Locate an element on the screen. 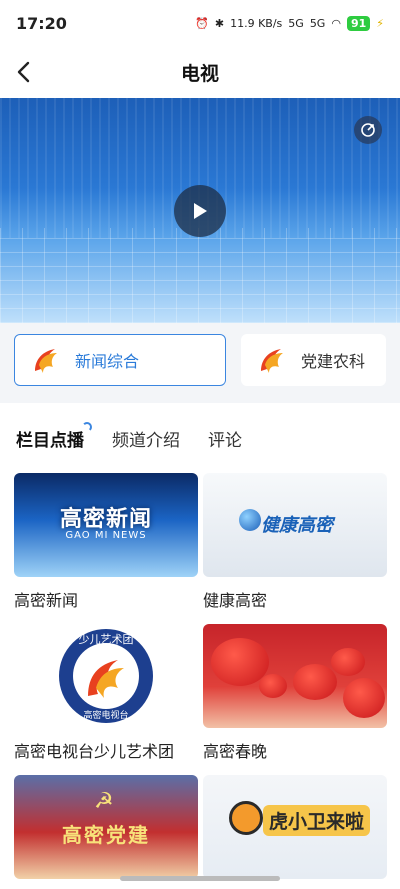 This screenshot has width=400, height=889. bluetooth-icon: ✱ is located at coordinates (219, 23).